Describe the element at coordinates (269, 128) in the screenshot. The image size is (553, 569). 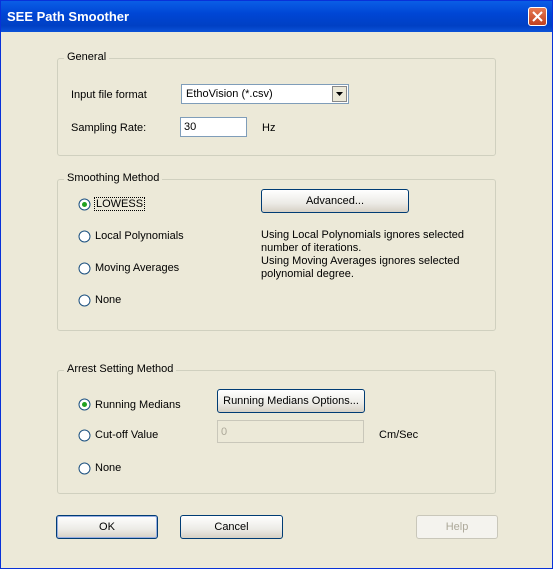
I see `sampling-rate-unit: Hz` at that location.